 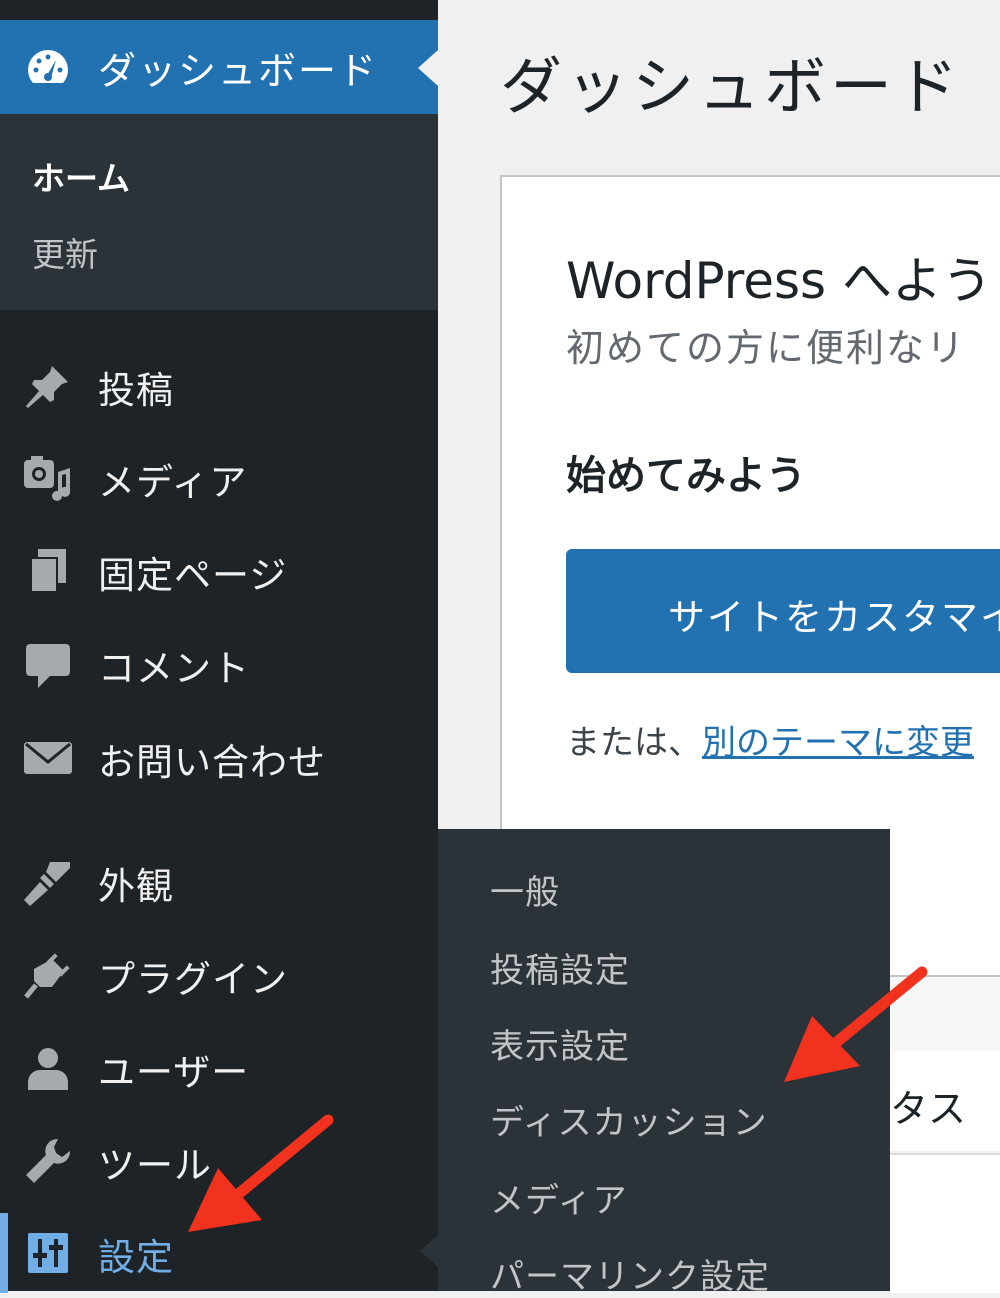 I want to click on sidebar-item-media: メディア, so click(x=219, y=478).